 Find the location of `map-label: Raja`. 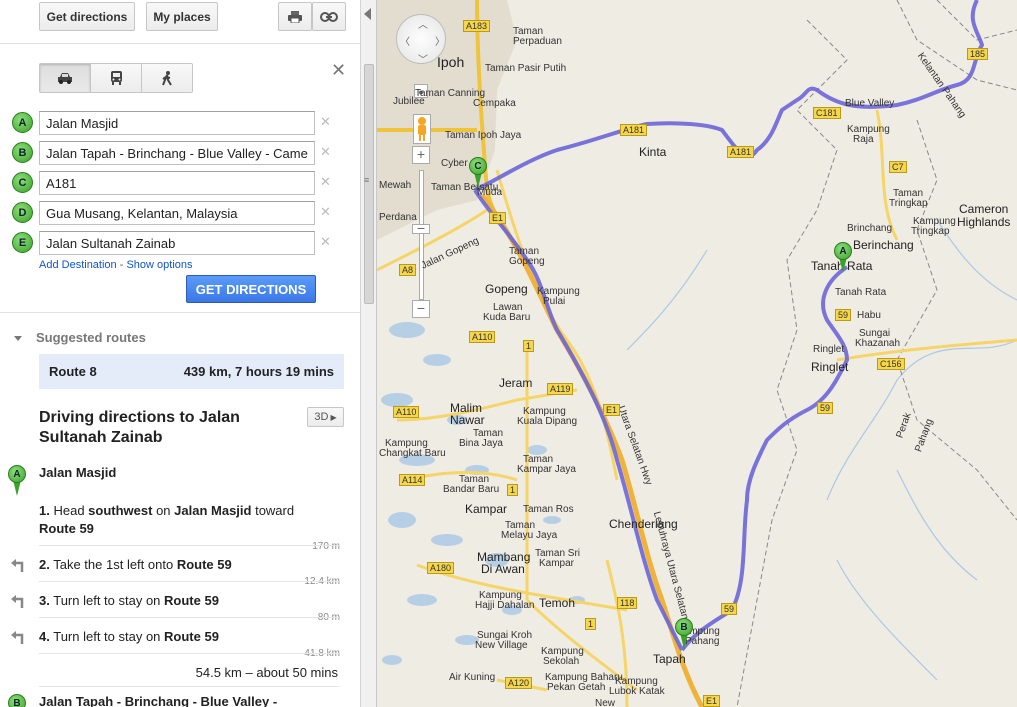

map-label: Raja is located at coordinates (863, 139).